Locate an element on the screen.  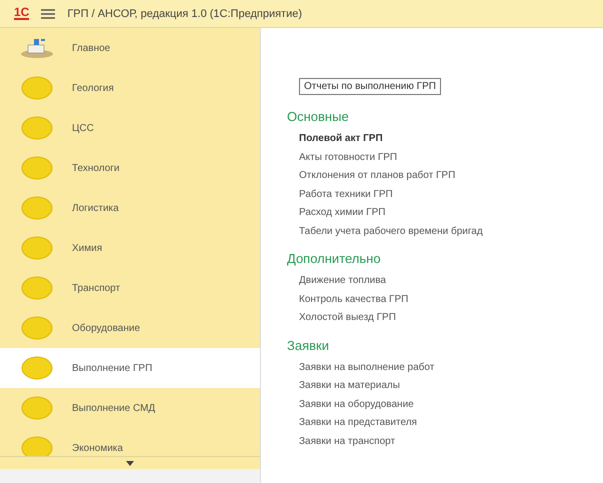
caret-icon is located at coordinates (130, 463).